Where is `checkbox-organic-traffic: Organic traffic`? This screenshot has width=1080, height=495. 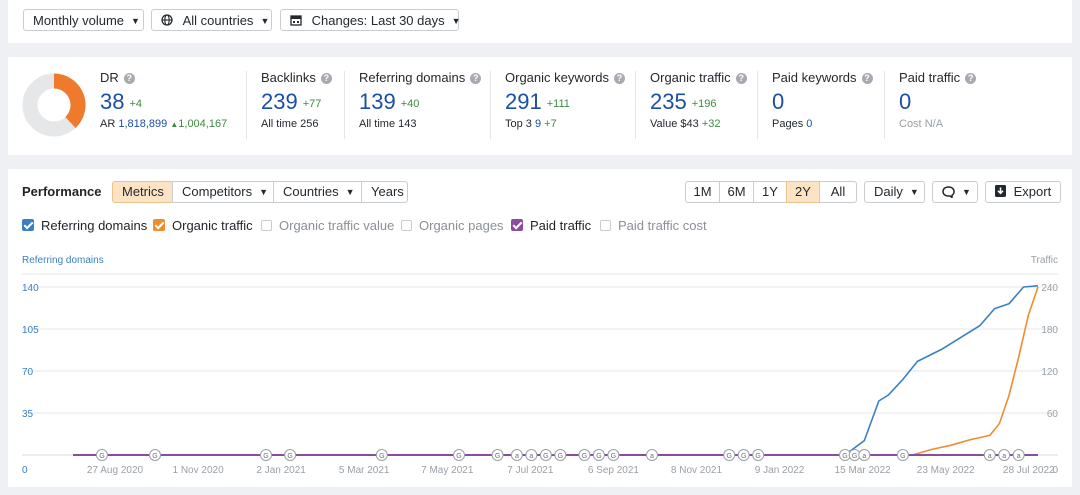 checkbox-organic-traffic: Organic traffic is located at coordinates (203, 225).